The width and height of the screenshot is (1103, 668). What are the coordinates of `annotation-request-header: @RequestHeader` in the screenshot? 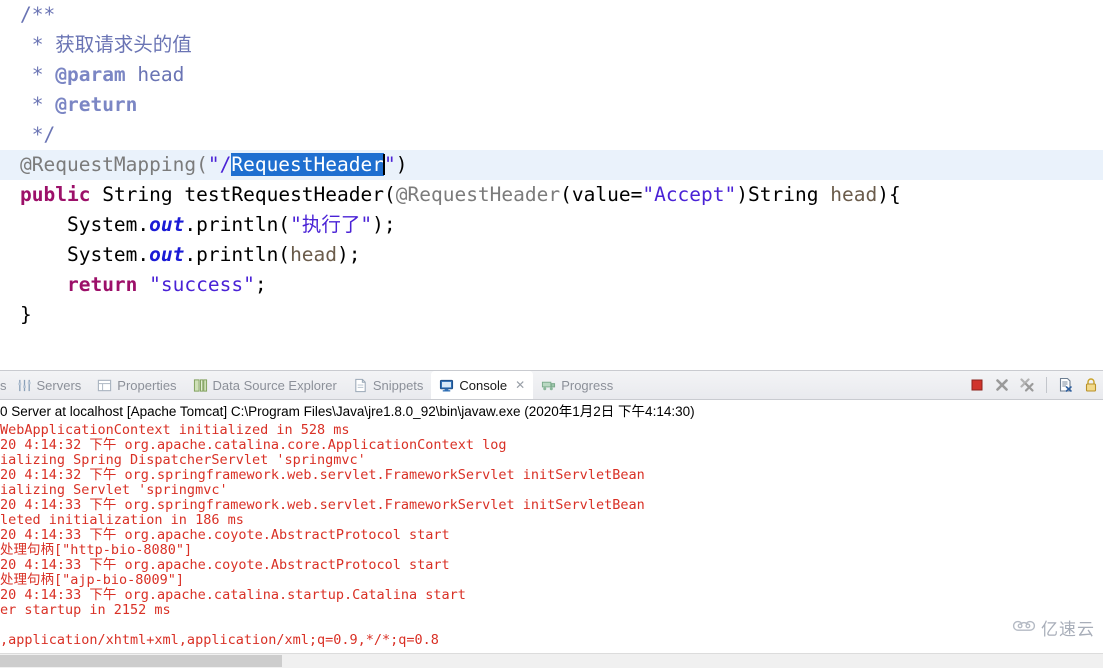 It's located at (478, 194).